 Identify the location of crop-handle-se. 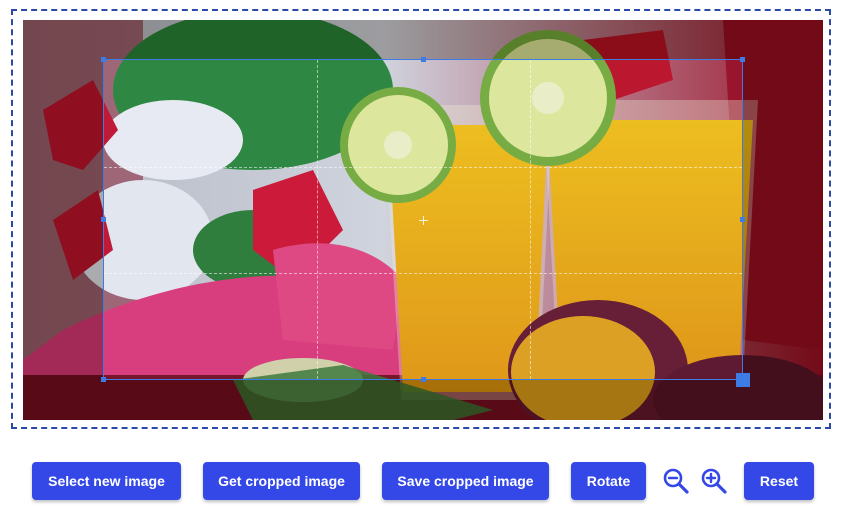
(743, 380).